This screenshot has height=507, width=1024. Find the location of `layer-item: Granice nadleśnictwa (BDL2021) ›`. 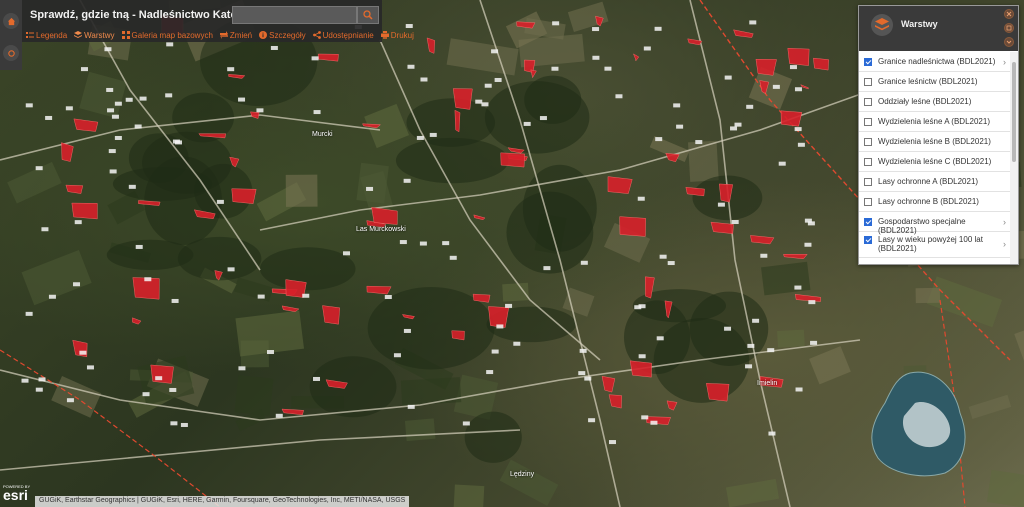

layer-item: Granice nadleśnictwa (BDL2021) › is located at coordinates (934, 62).